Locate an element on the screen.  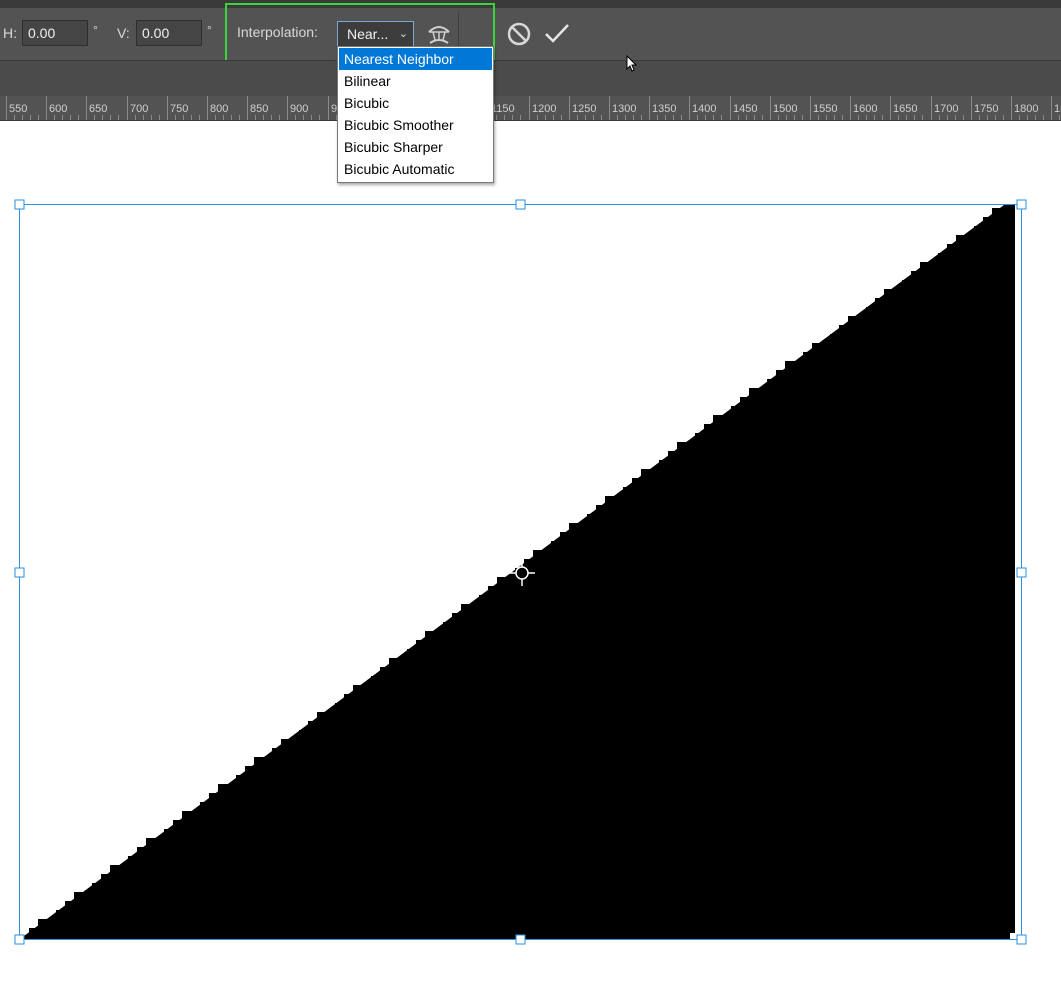
ruler-label: 1700 is located at coordinates (946, 109).